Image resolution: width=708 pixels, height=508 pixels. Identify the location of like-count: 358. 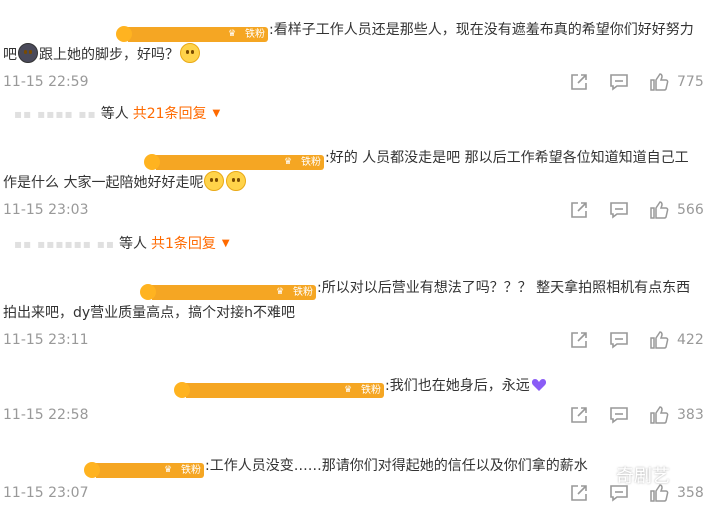
(690, 493).